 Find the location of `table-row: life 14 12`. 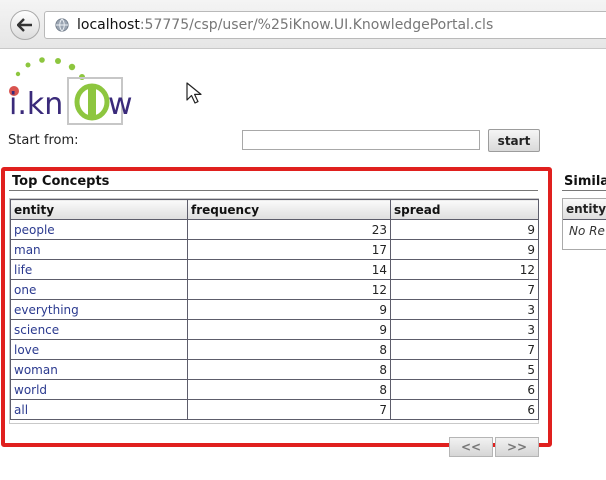

table-row: life 14 12 is located at coordinates (274, 269).